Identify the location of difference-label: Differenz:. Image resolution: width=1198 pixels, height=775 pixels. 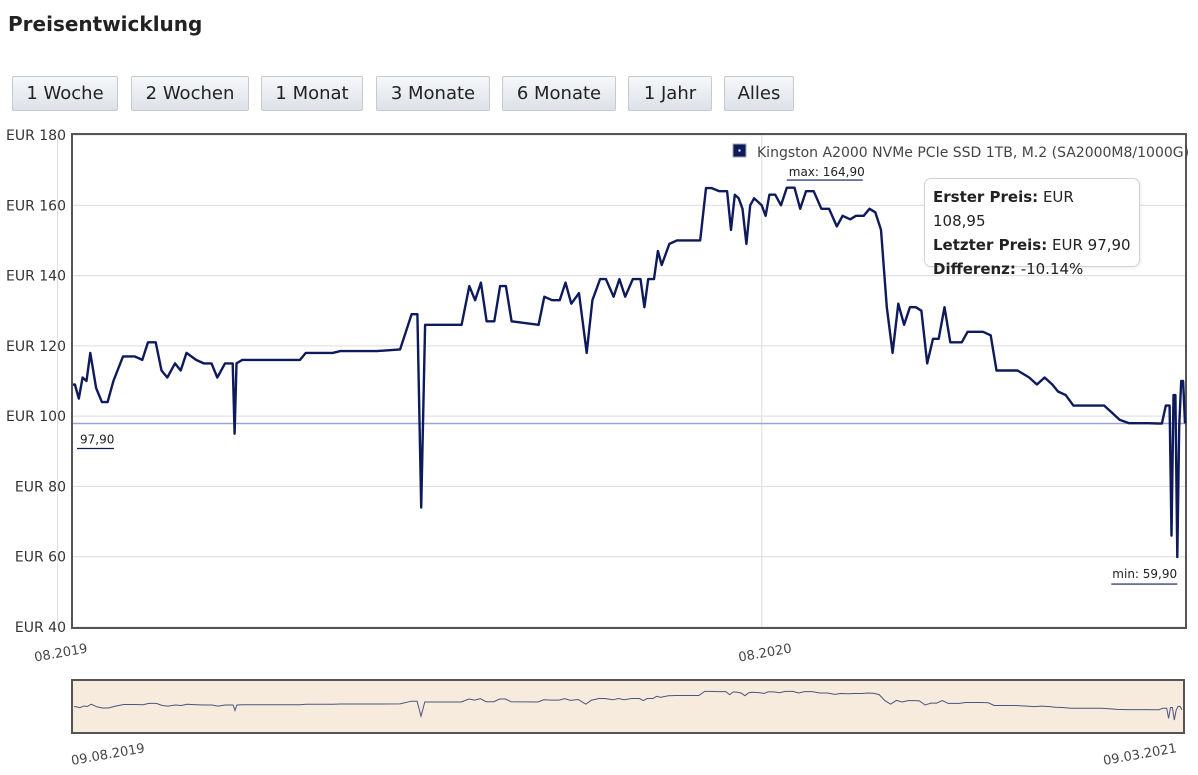
(974, 269).